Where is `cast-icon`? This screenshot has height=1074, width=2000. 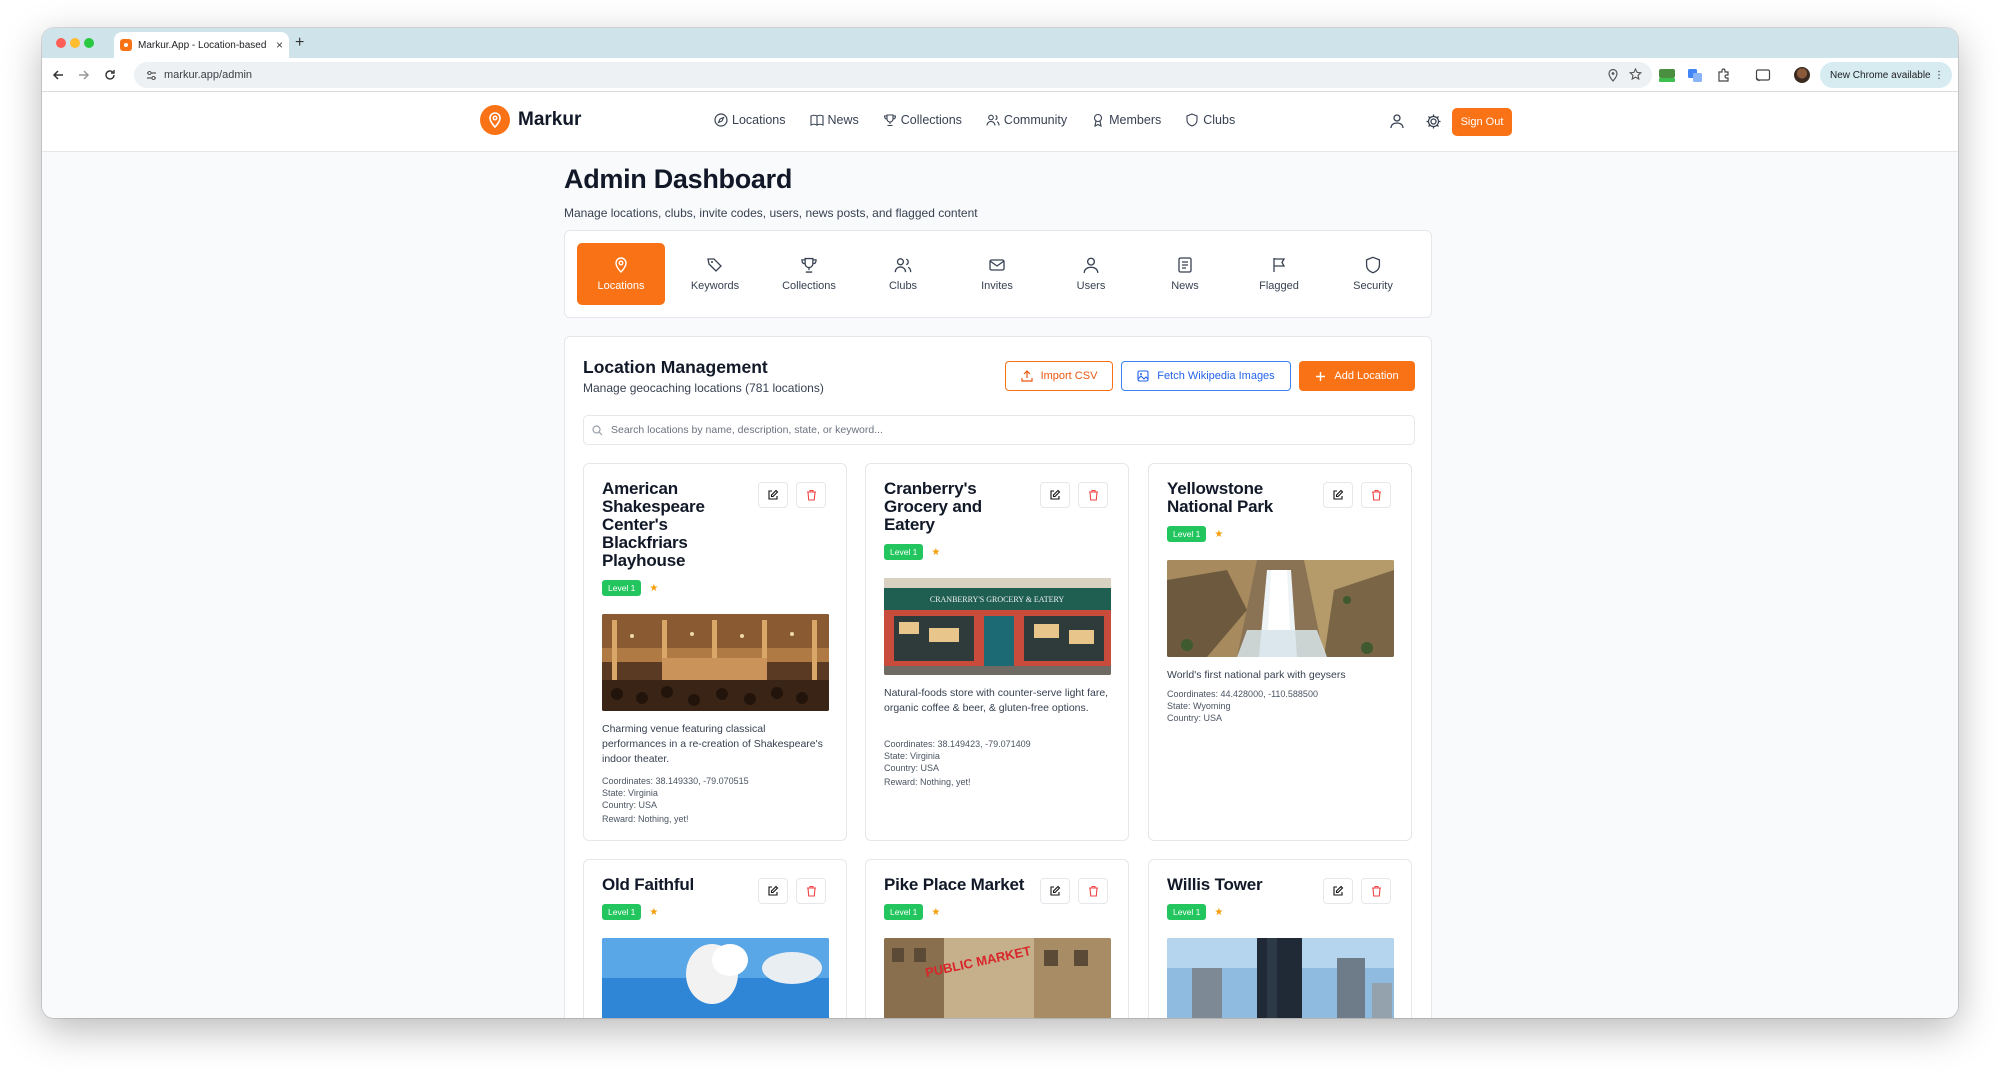 cast-icon is located at coordinates (1763, 75).